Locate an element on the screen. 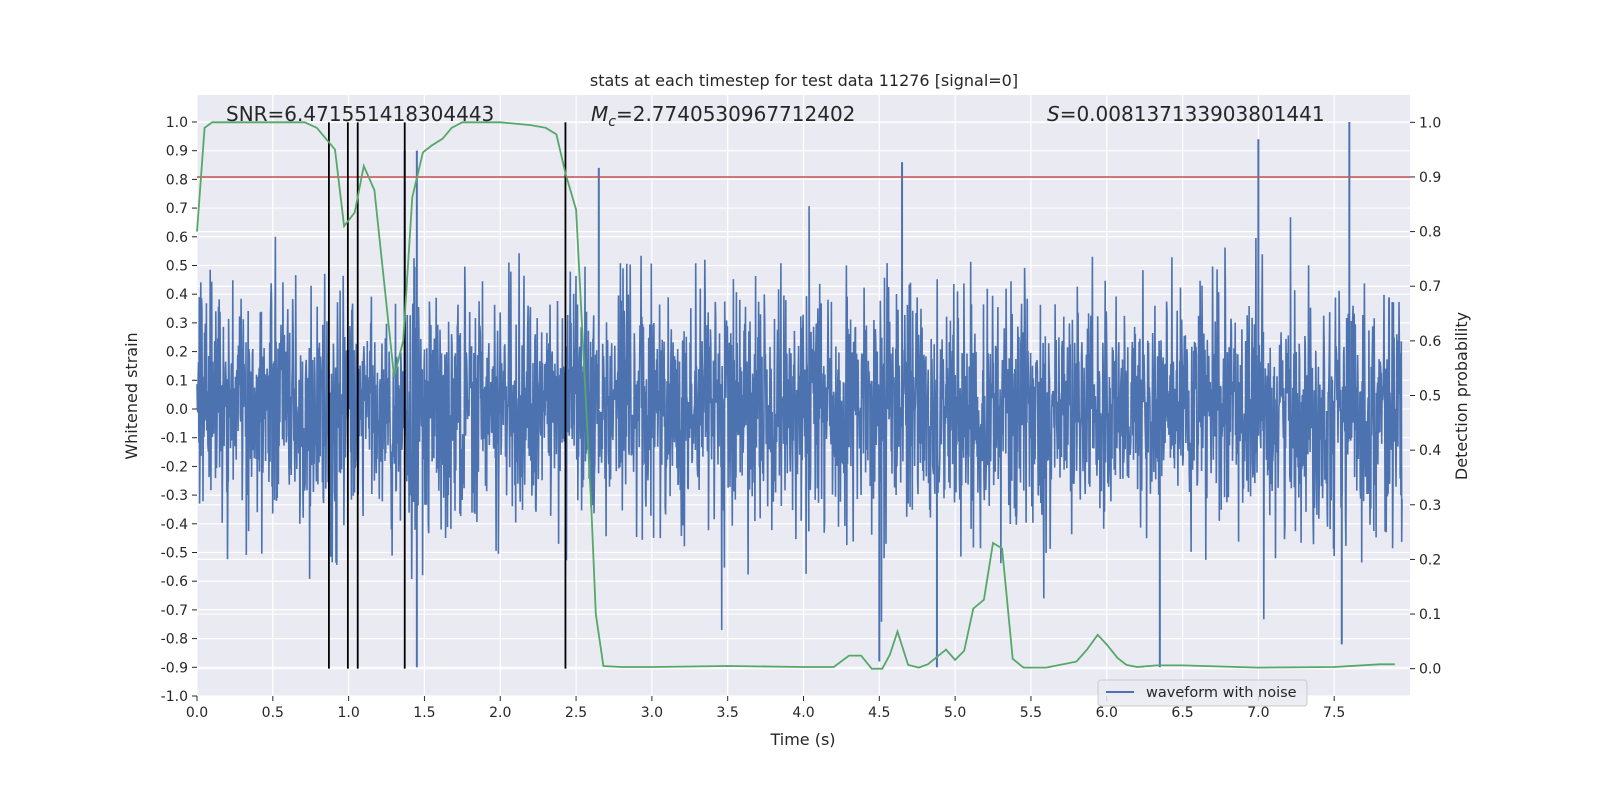  y-right-tick-label: 0.2 is located at coordinates (1430, 560).